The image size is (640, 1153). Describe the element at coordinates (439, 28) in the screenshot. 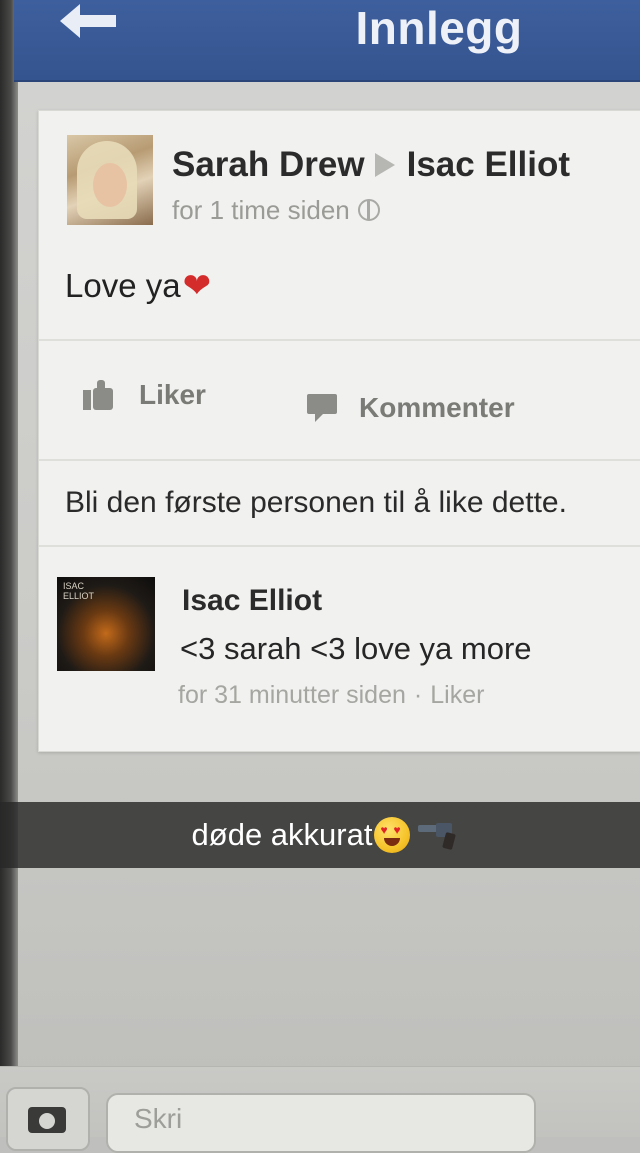

I see `page-title: Innlegg` at that location.